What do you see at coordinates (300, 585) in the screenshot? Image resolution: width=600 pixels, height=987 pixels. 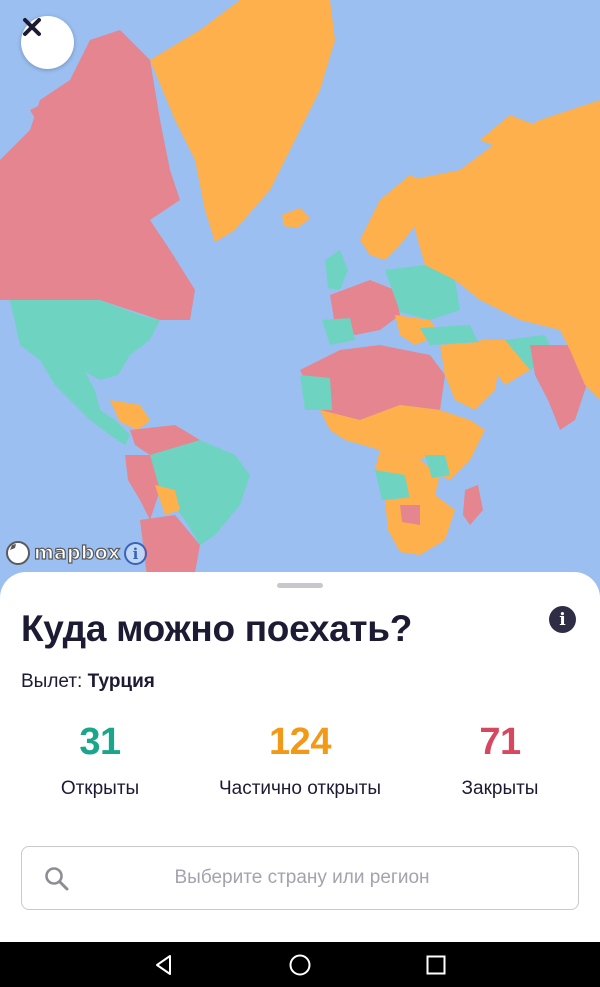 I see `sheet-drag-handle` at bounding box center [300, 585].